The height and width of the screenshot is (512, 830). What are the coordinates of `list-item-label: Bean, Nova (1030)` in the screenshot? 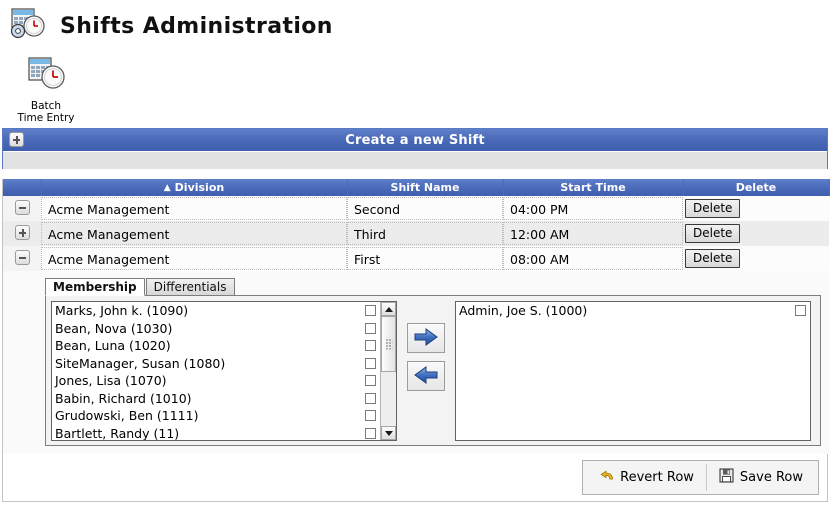 It's located at (114, 328).